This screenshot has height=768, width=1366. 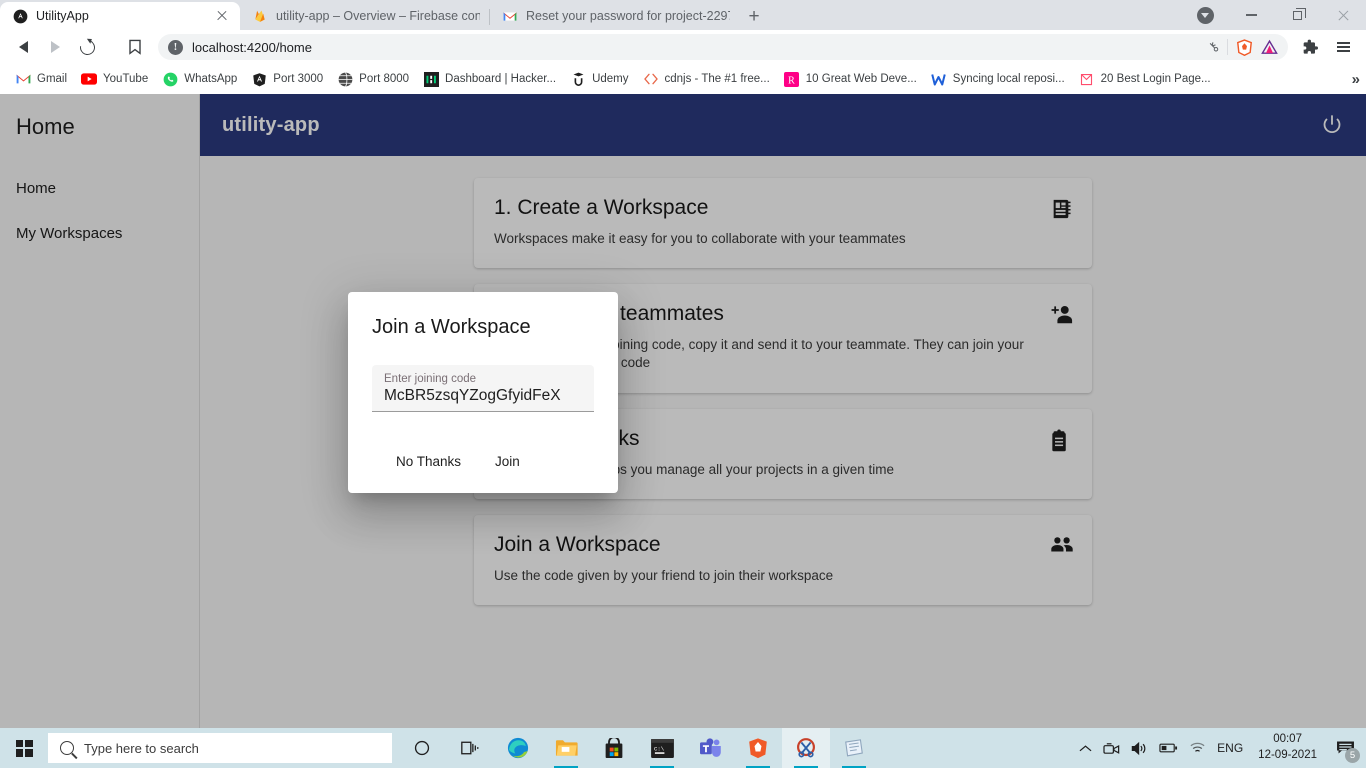 What do you see at coordinates (175, 47) in the screenshot?
I see `not-secure-icon: !` at bounding box center [175, 47].